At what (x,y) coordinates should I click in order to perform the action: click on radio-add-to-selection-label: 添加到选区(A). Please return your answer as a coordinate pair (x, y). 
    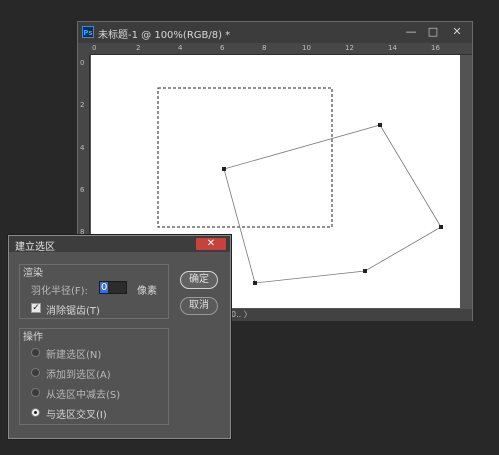
    Looking at the image, I should click on (78, 373).